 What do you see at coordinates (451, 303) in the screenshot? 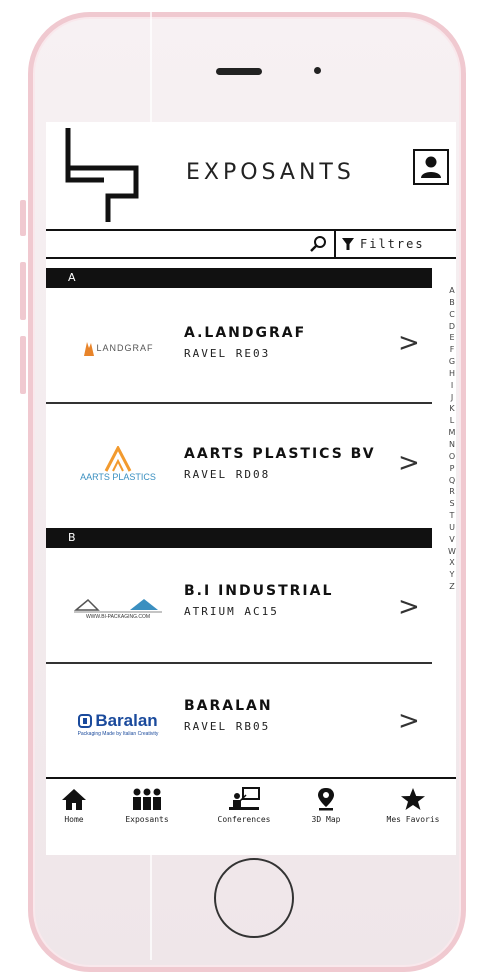
I see `index-letter: B` at bounding box center [451, 303].